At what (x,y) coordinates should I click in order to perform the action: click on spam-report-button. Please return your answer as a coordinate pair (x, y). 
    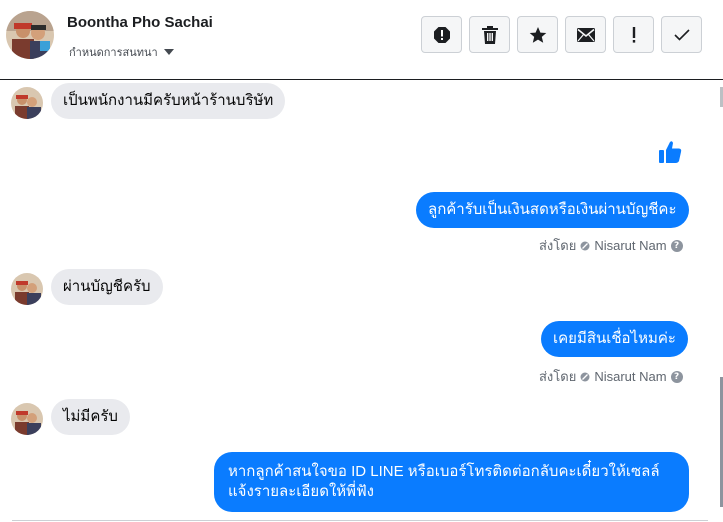
    Looking at the image, I should click on (441, 34).